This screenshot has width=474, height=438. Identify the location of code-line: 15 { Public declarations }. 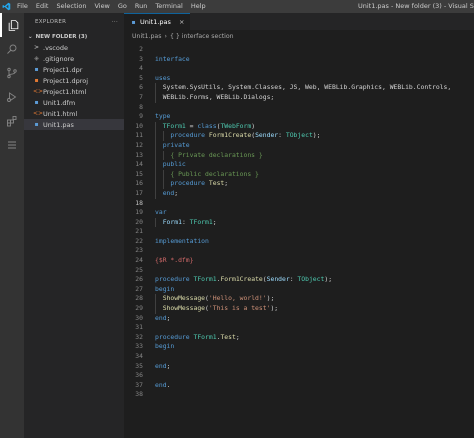
(299, 174).